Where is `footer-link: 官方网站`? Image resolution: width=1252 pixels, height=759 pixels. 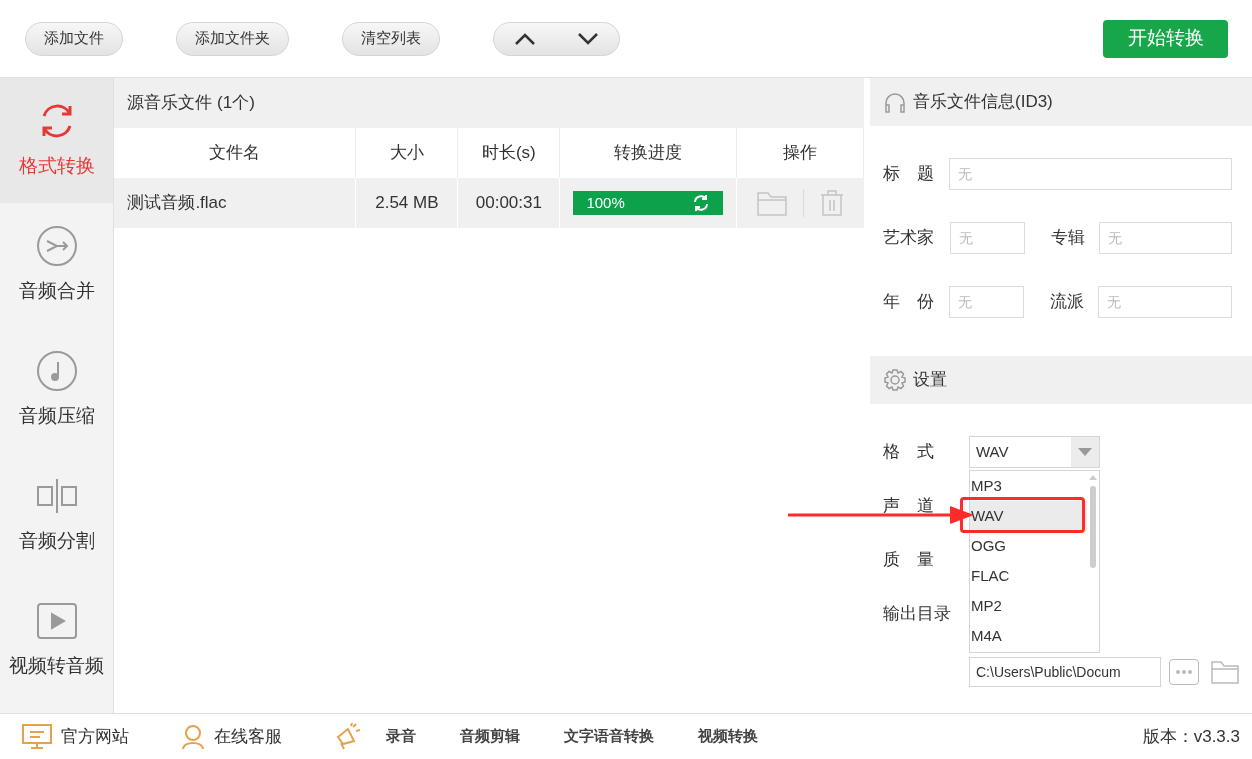
footer-link: 官方网站 is located at coordinates (75, 736).